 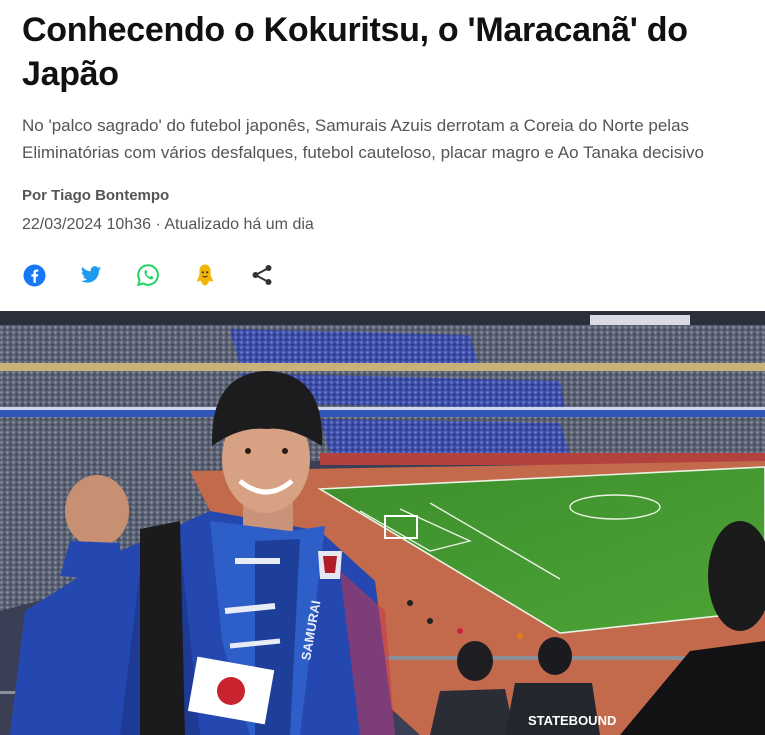 I want to click on share-icon, so click(x=262, y=275).